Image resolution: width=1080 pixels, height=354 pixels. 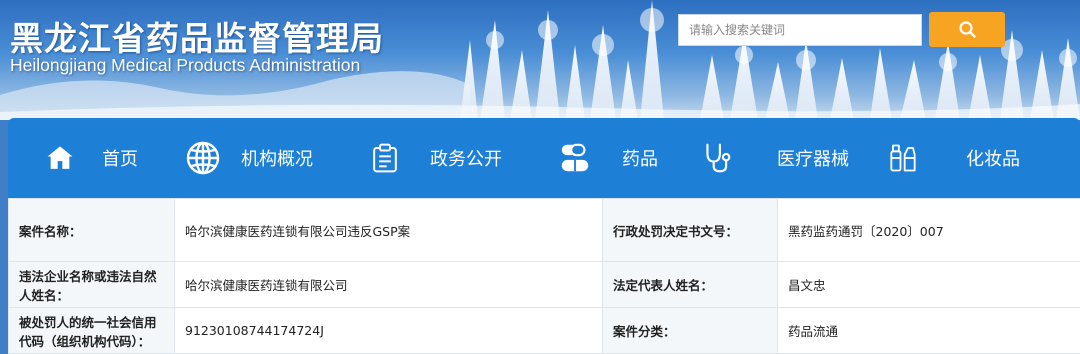 I want to click on nav-label-medical-devices: 医疗器械, so click(x=813, y=158).